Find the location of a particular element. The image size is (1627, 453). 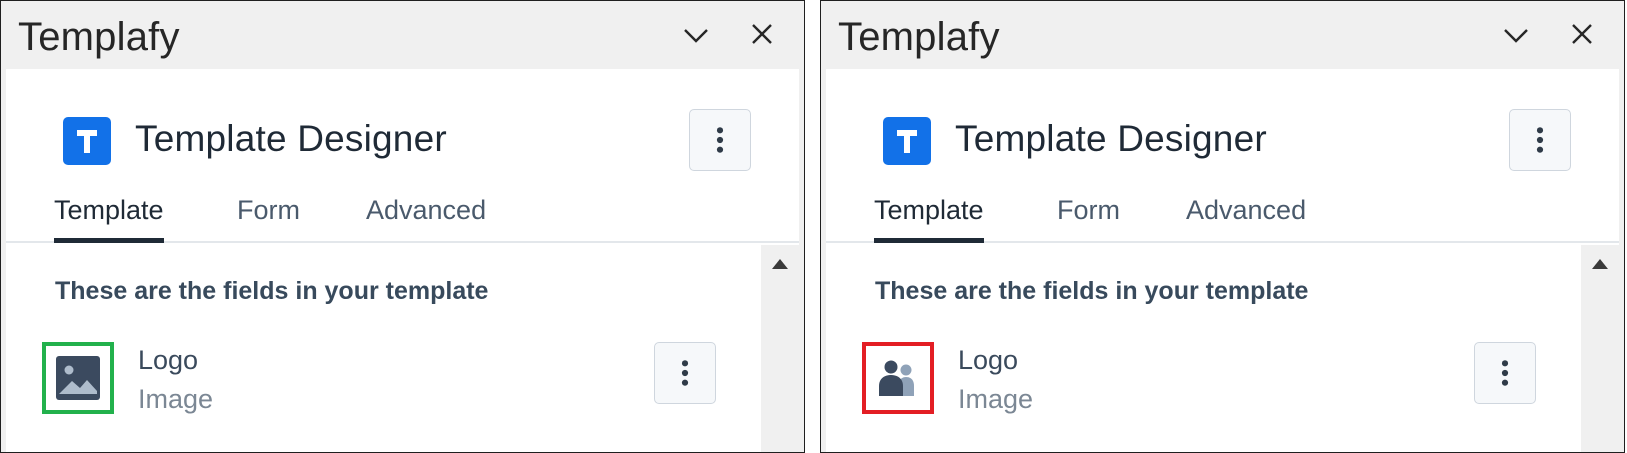

image-icon is located at coordinates (78, 378).